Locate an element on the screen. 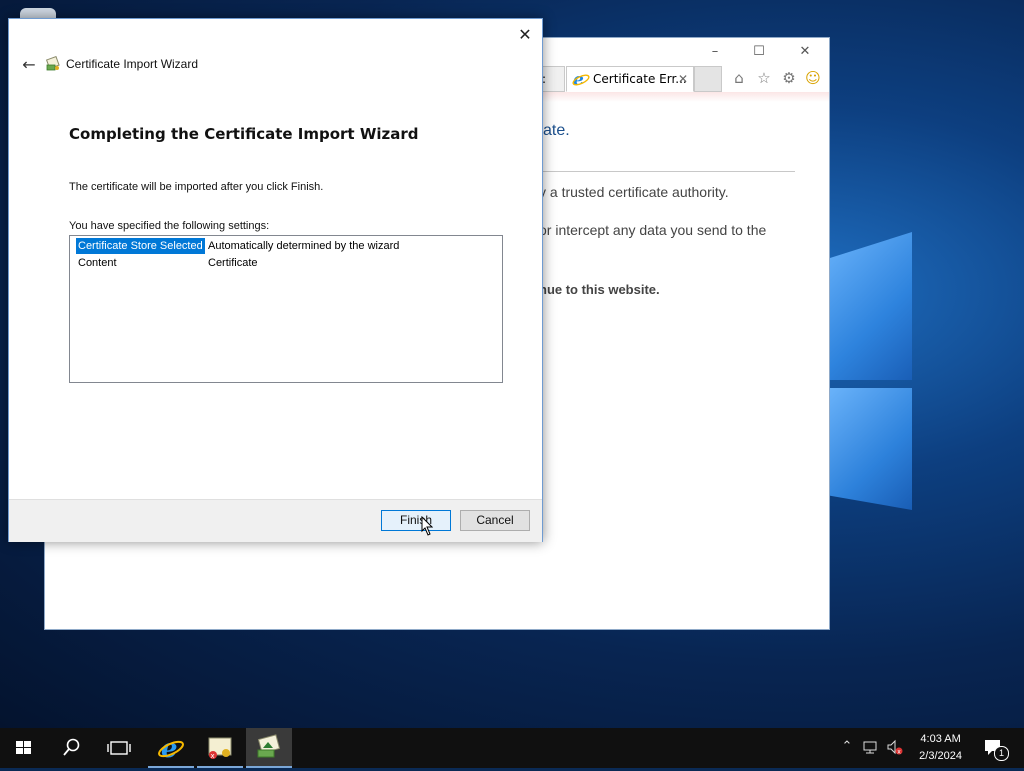 This screenshot has width=1024, height=771. taskbar: e x ⌃ x 4:03 AM 2/3/2024 1 is located at coordinates (512, 748).